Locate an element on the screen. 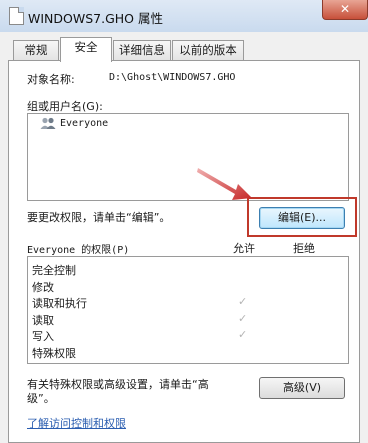 Image resolution: width=368 pixels, height=443 pixels. tab-previous-versions: 以前的版本 is located at coordinates (208, 50).